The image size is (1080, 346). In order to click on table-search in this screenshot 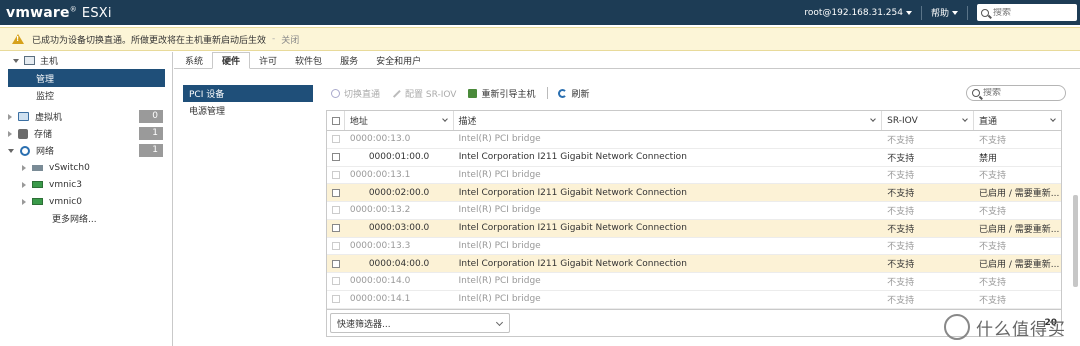, I will do `click(1016, 93)`.